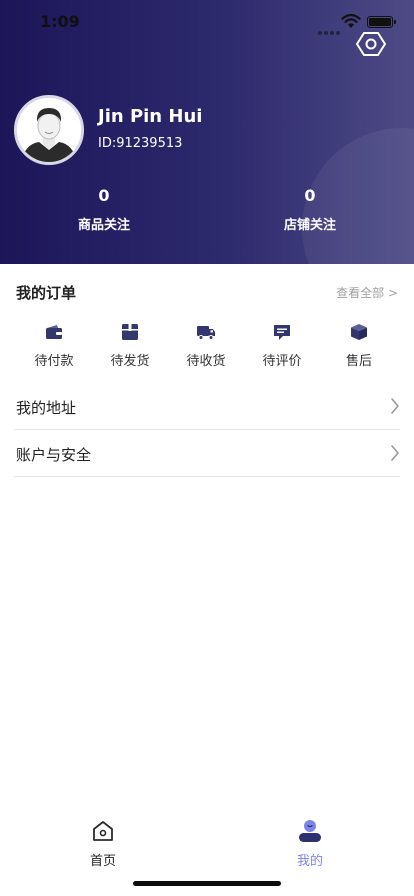 Image resolution: width=414 pixels, height=896 pixels. Describe the element at coordinates (207, 453) in the screenshot. I see `account-security-row: 账户与安全` at that location.